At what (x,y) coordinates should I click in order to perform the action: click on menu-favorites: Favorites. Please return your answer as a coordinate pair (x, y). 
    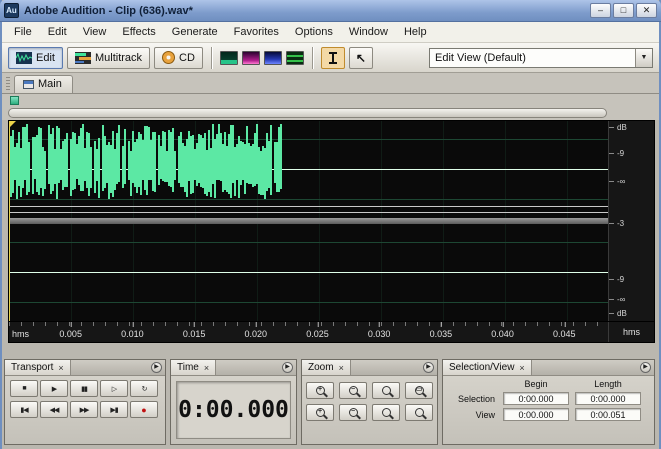
    Looking at the image, I should click on (256, 32).